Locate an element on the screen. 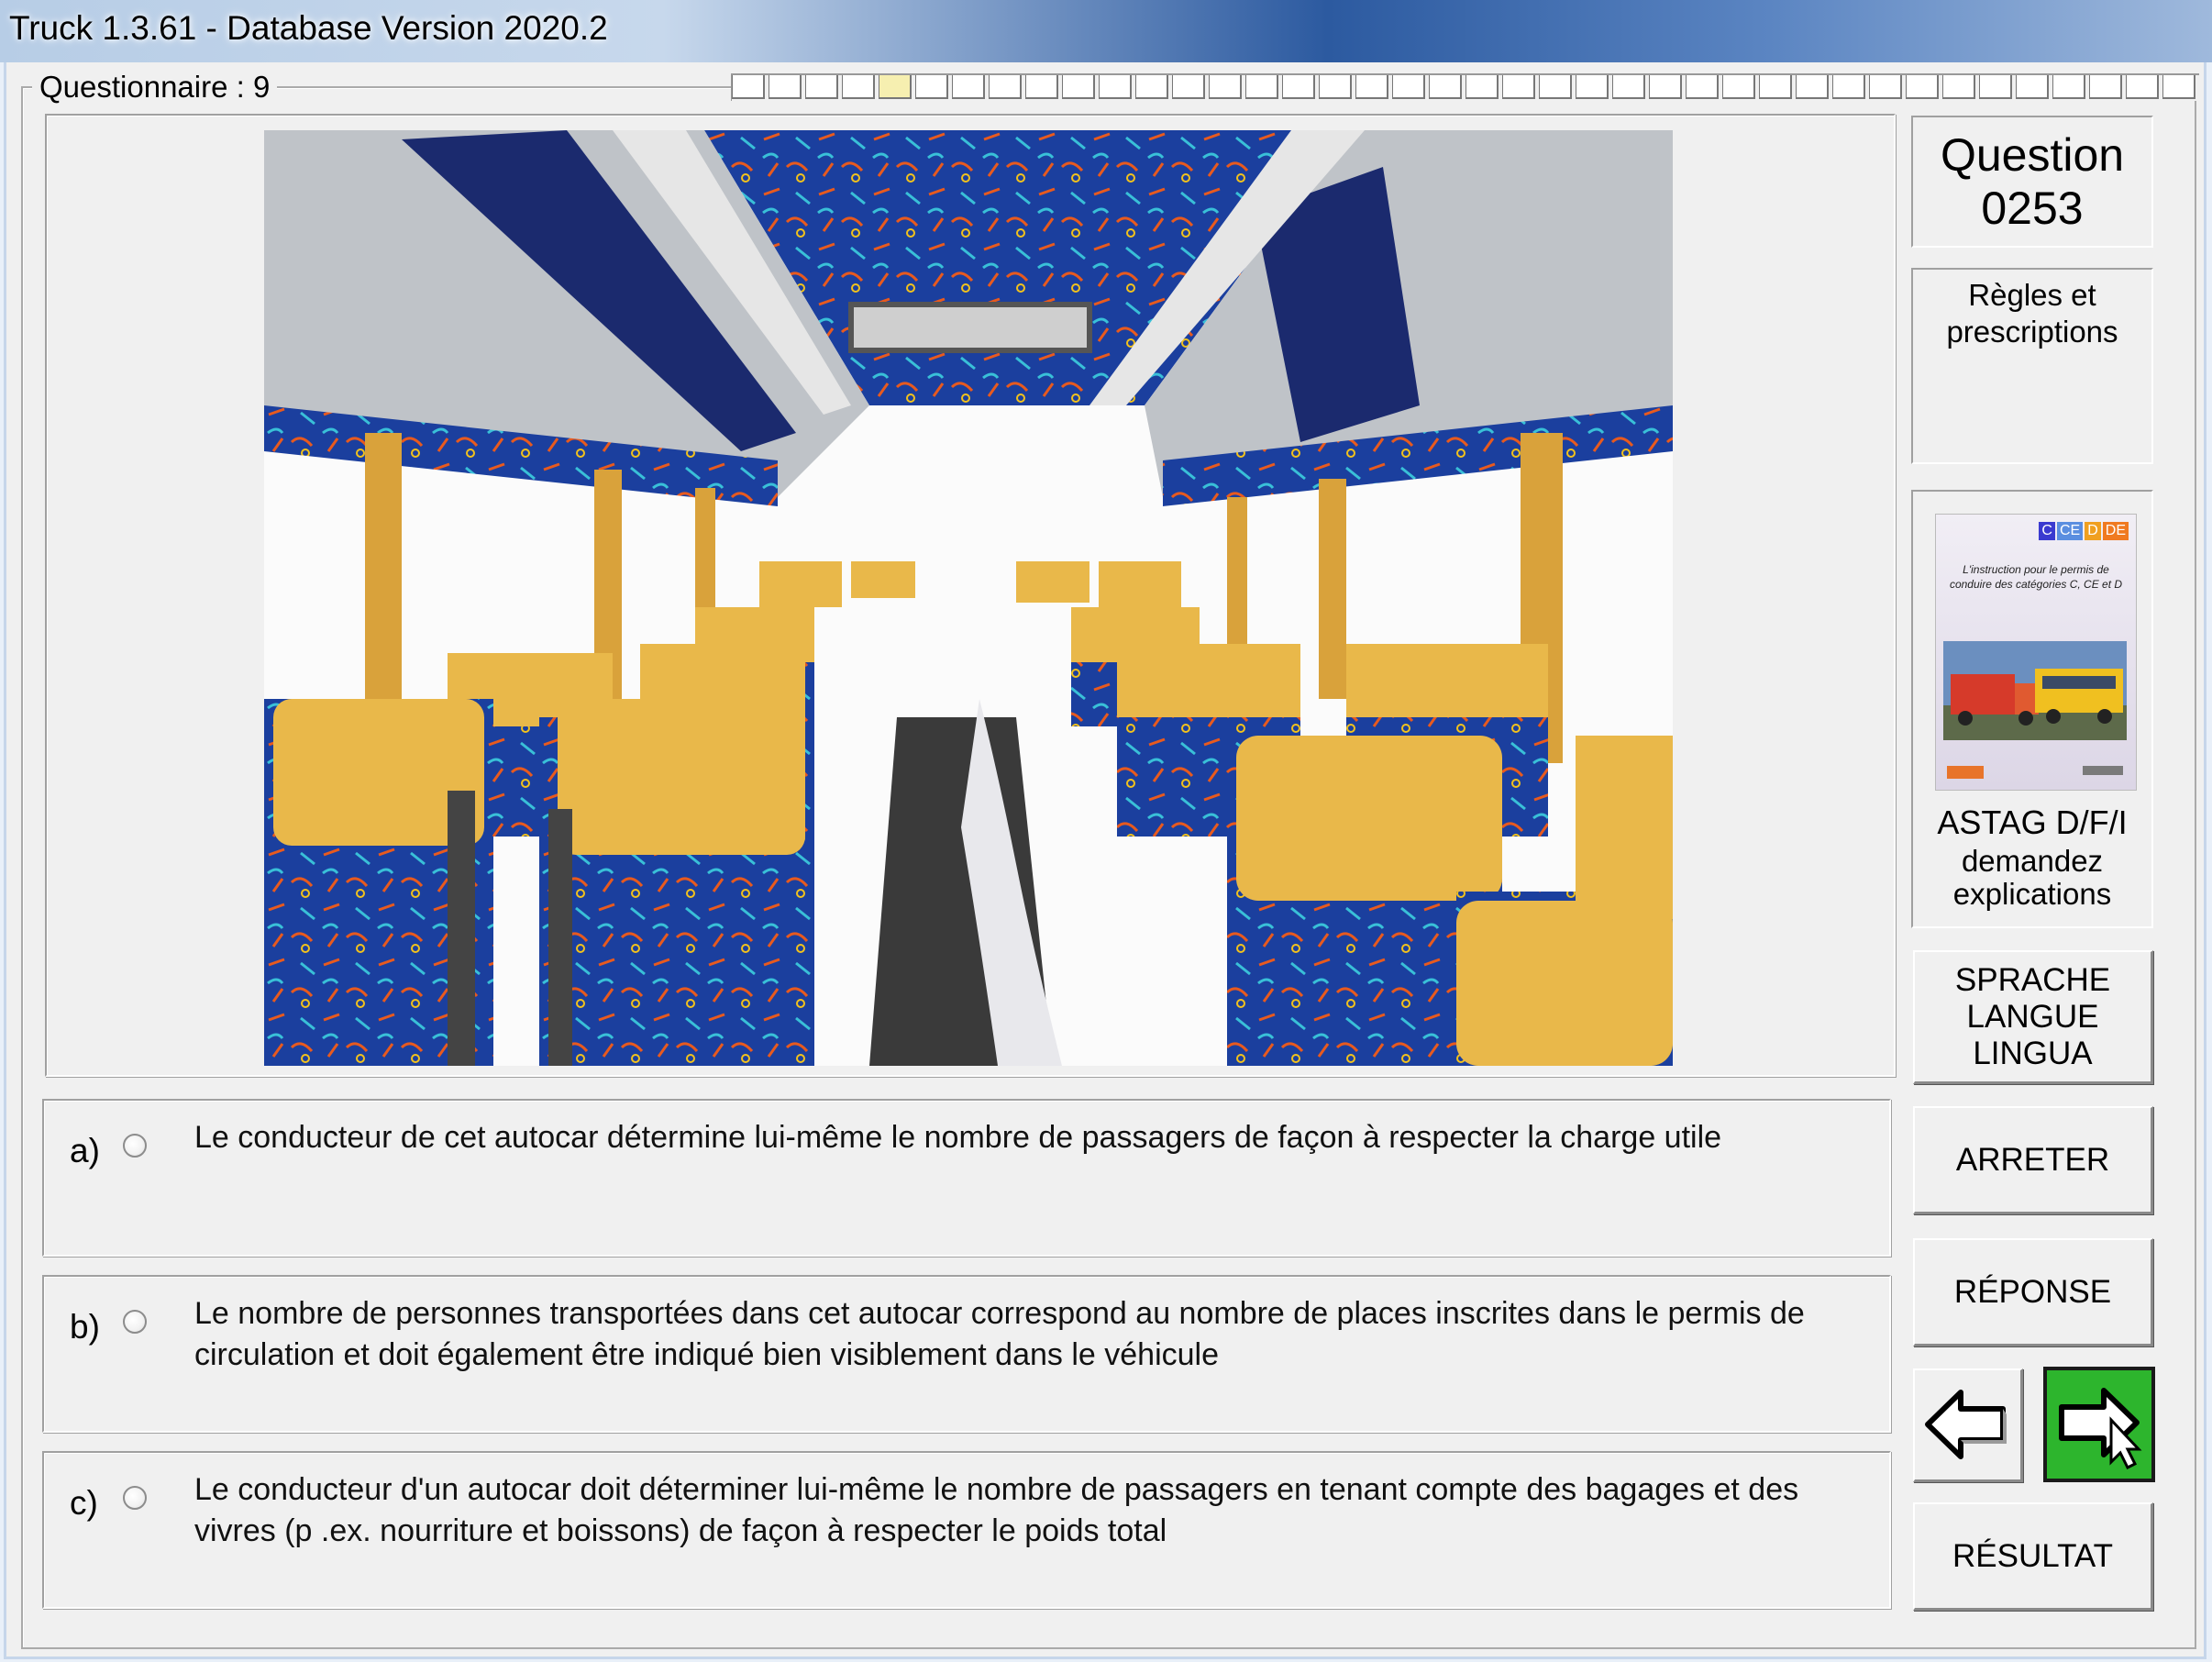 The height and width of the screenshot is (1662, 2212). language-label-fr: LANGUE is located at coordinates (2032, 1016).